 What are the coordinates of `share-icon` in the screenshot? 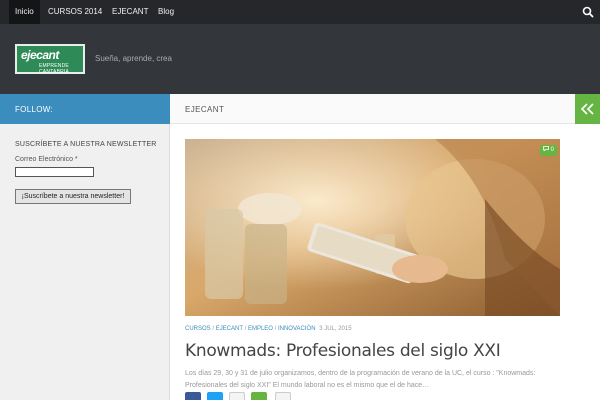 It's located at (259, 396).